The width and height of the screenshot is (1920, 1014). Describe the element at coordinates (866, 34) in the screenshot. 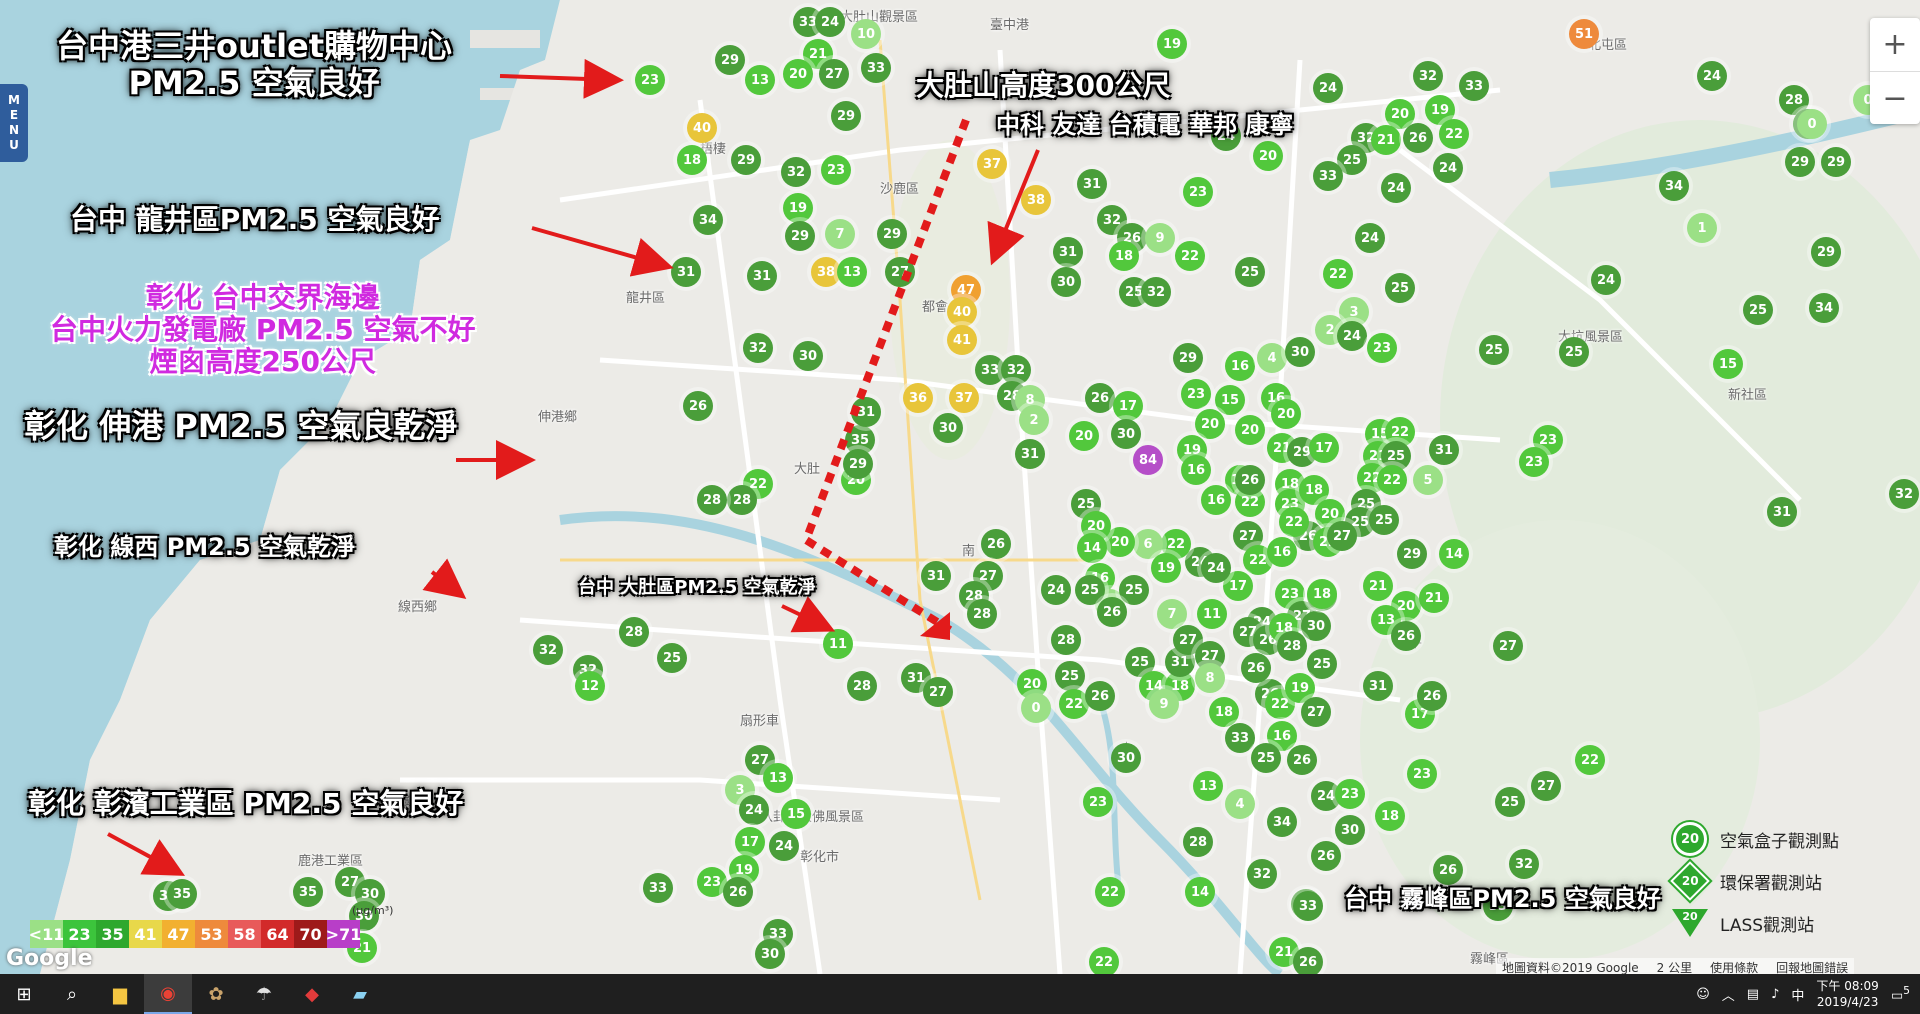

I see `sensor-marker: 10` at that location.